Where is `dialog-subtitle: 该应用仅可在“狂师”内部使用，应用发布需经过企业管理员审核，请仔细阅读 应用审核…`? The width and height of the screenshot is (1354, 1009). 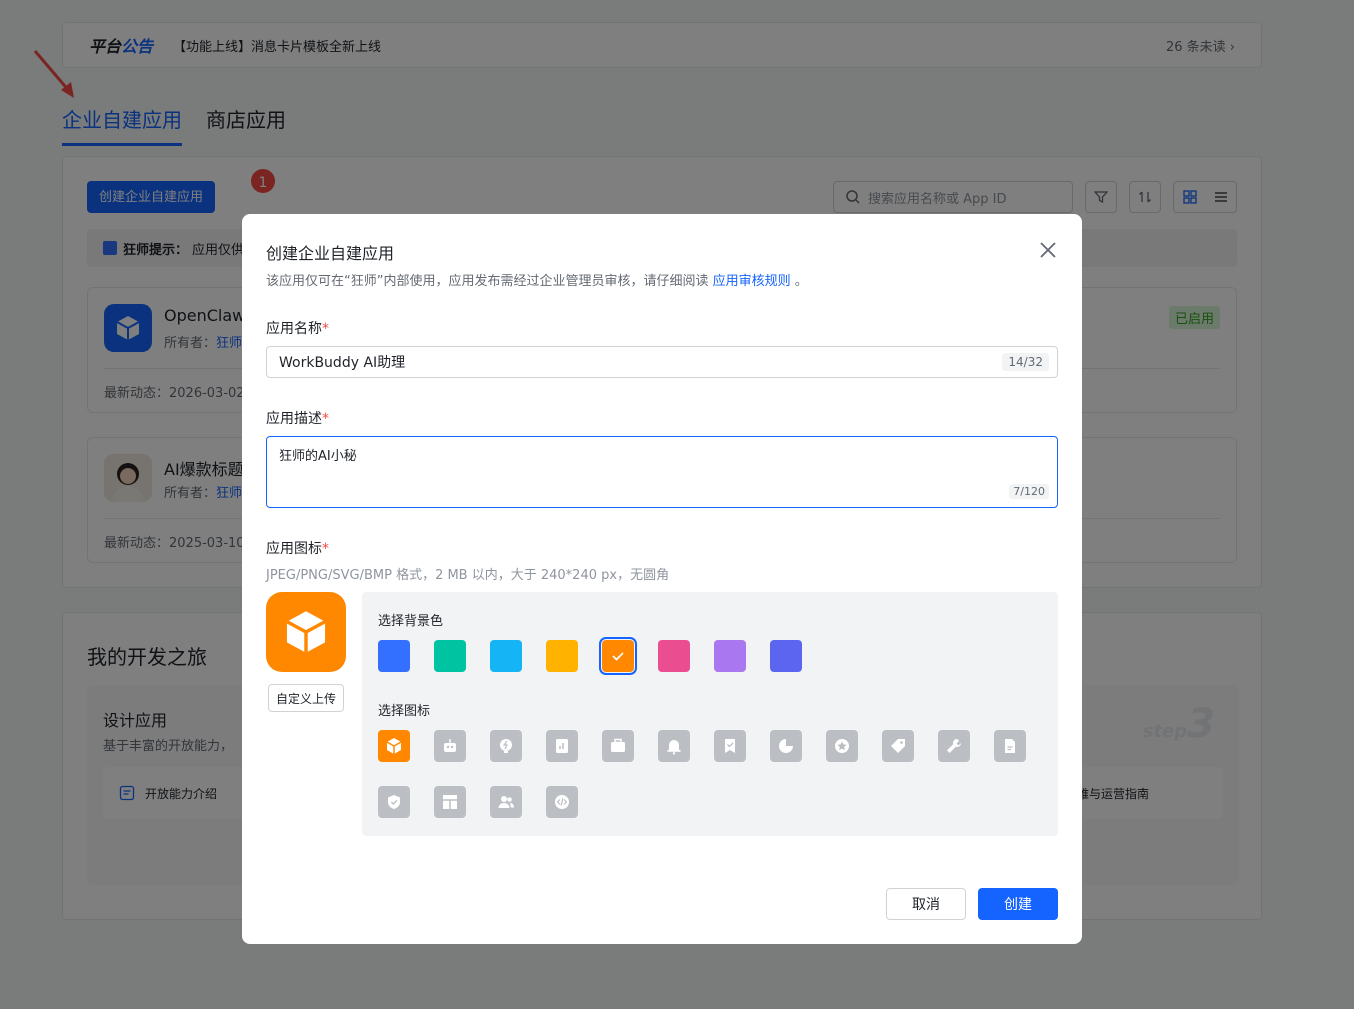
dialog-subtitle: 该应用仅可在“狂师”内部使用，应用发布需经过企业管理员审核，请仔细阅读 应用审核… is located at coordinates (537, 281).